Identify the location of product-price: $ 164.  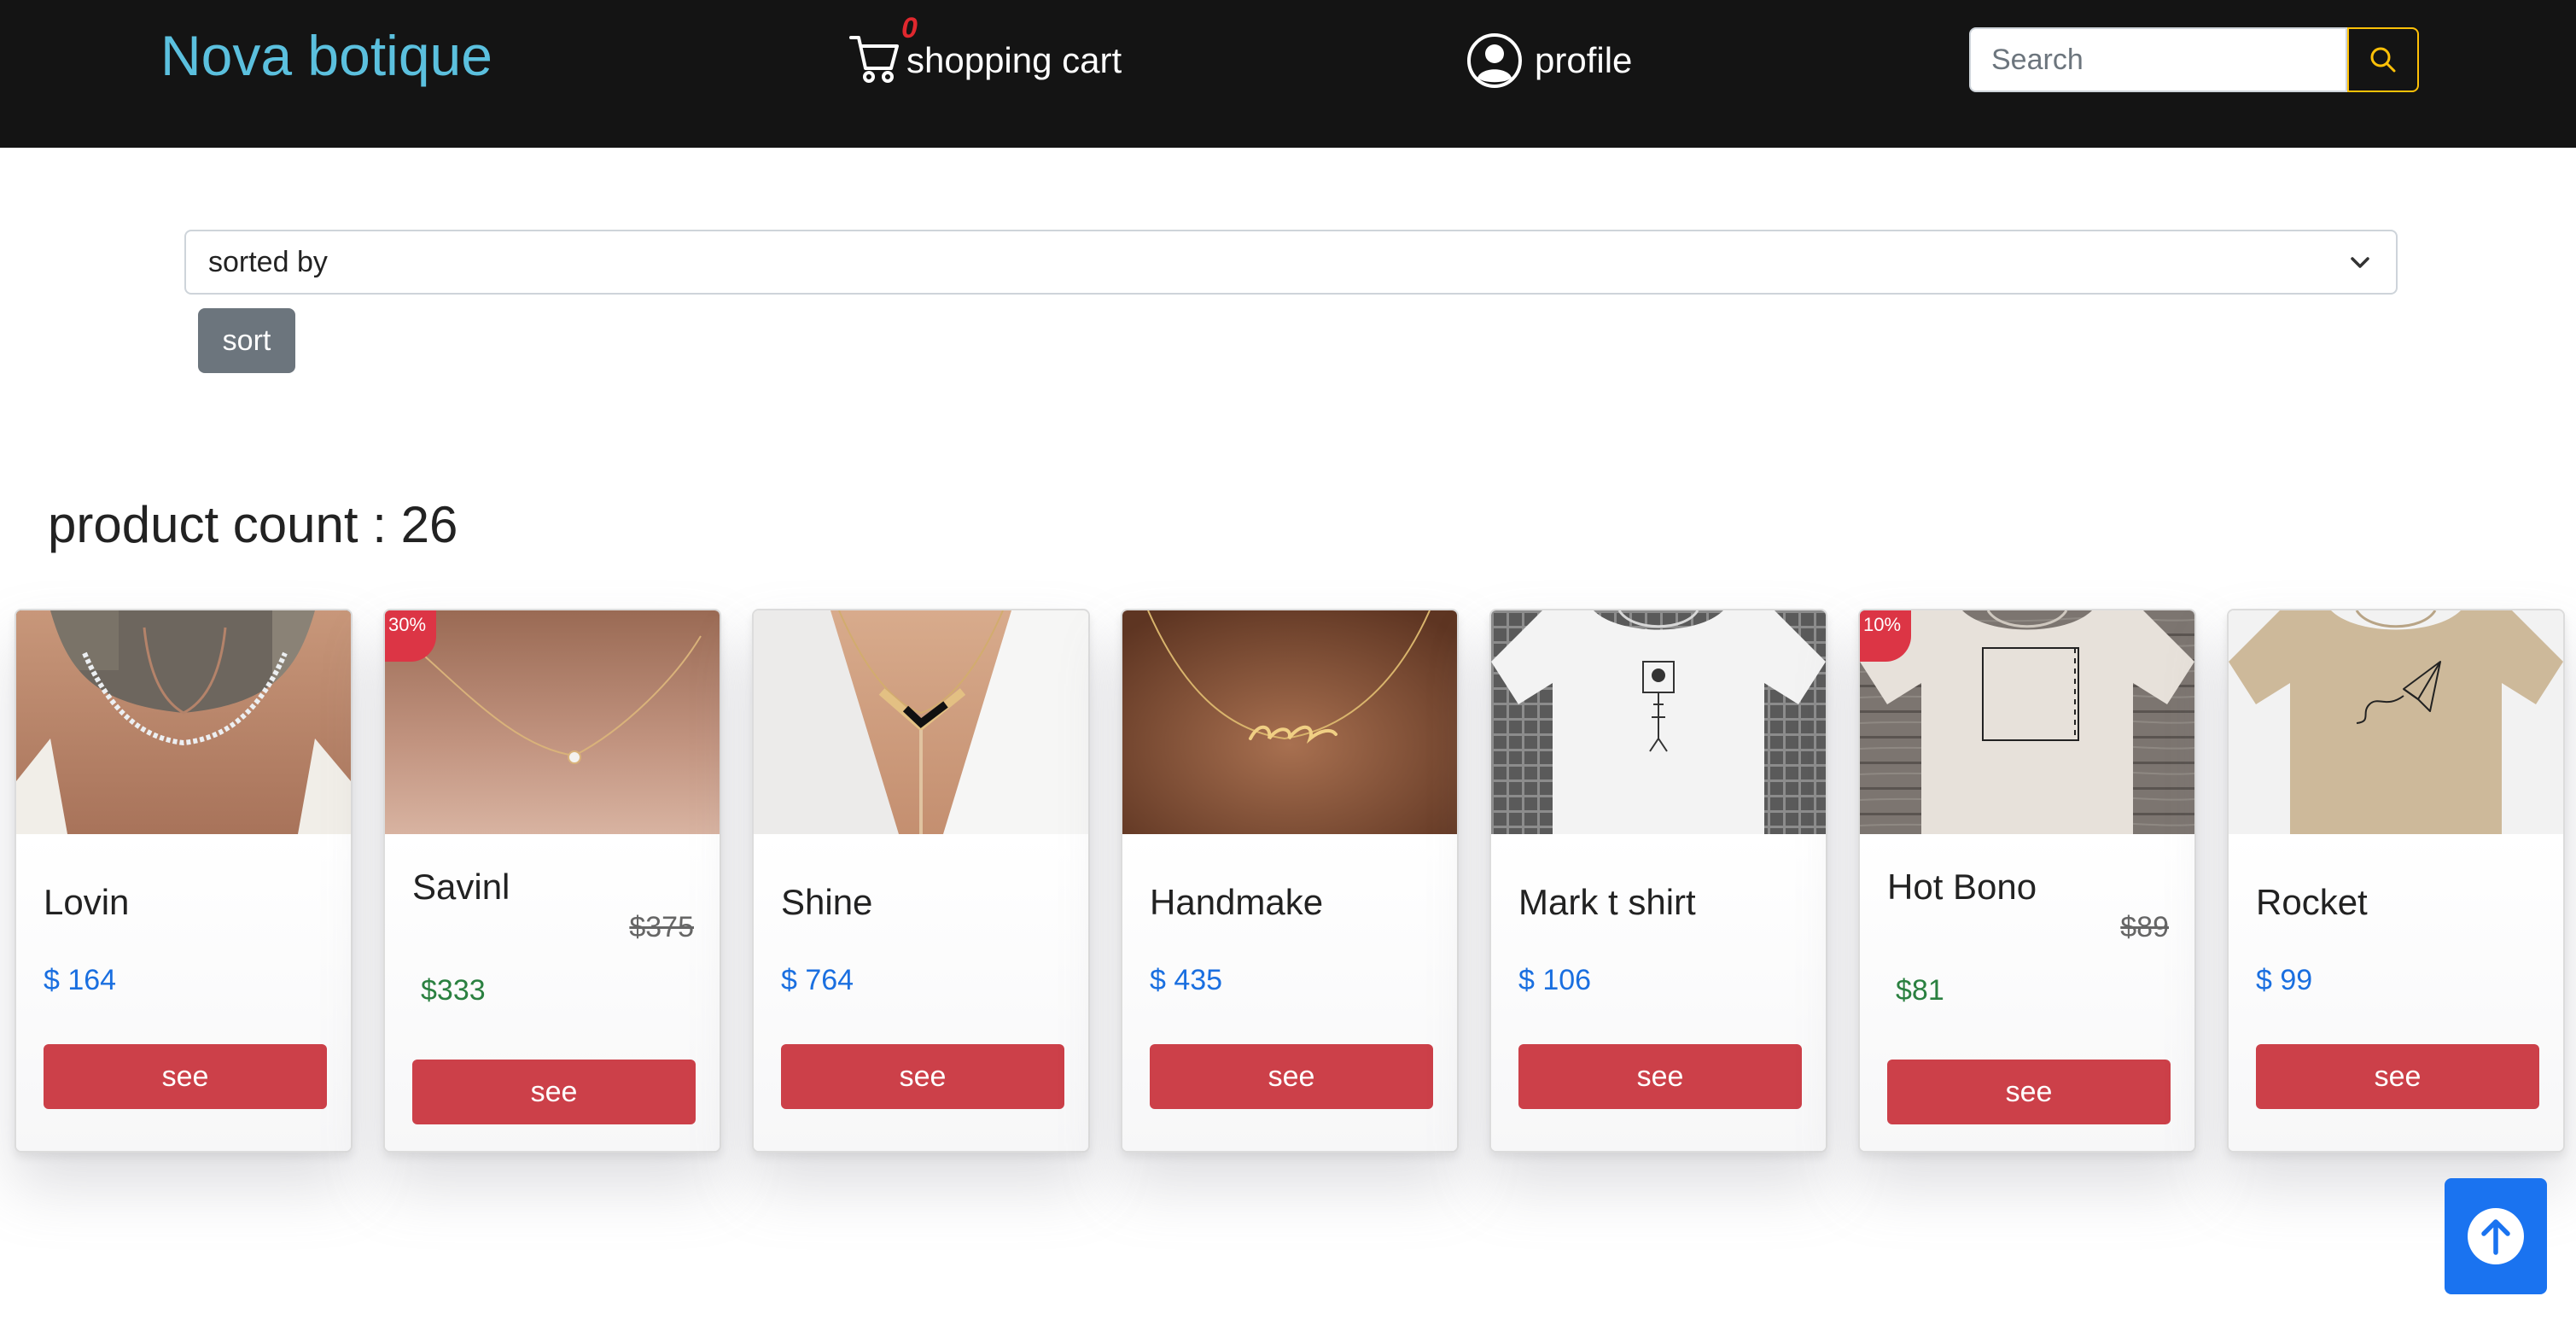
(80, 980).